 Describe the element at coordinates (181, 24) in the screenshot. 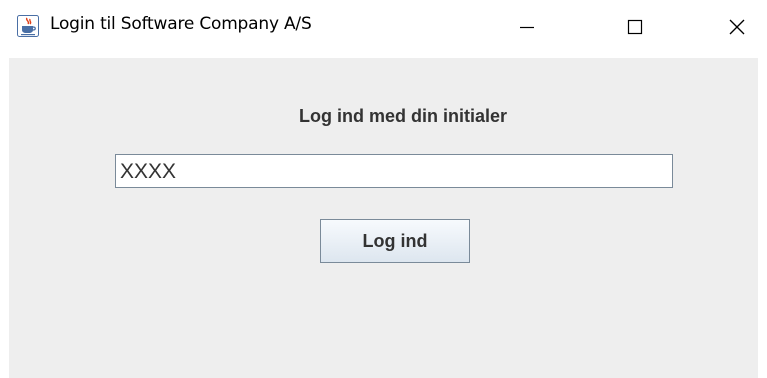

I see `window-title: Login til Software Company A/S` at that location.